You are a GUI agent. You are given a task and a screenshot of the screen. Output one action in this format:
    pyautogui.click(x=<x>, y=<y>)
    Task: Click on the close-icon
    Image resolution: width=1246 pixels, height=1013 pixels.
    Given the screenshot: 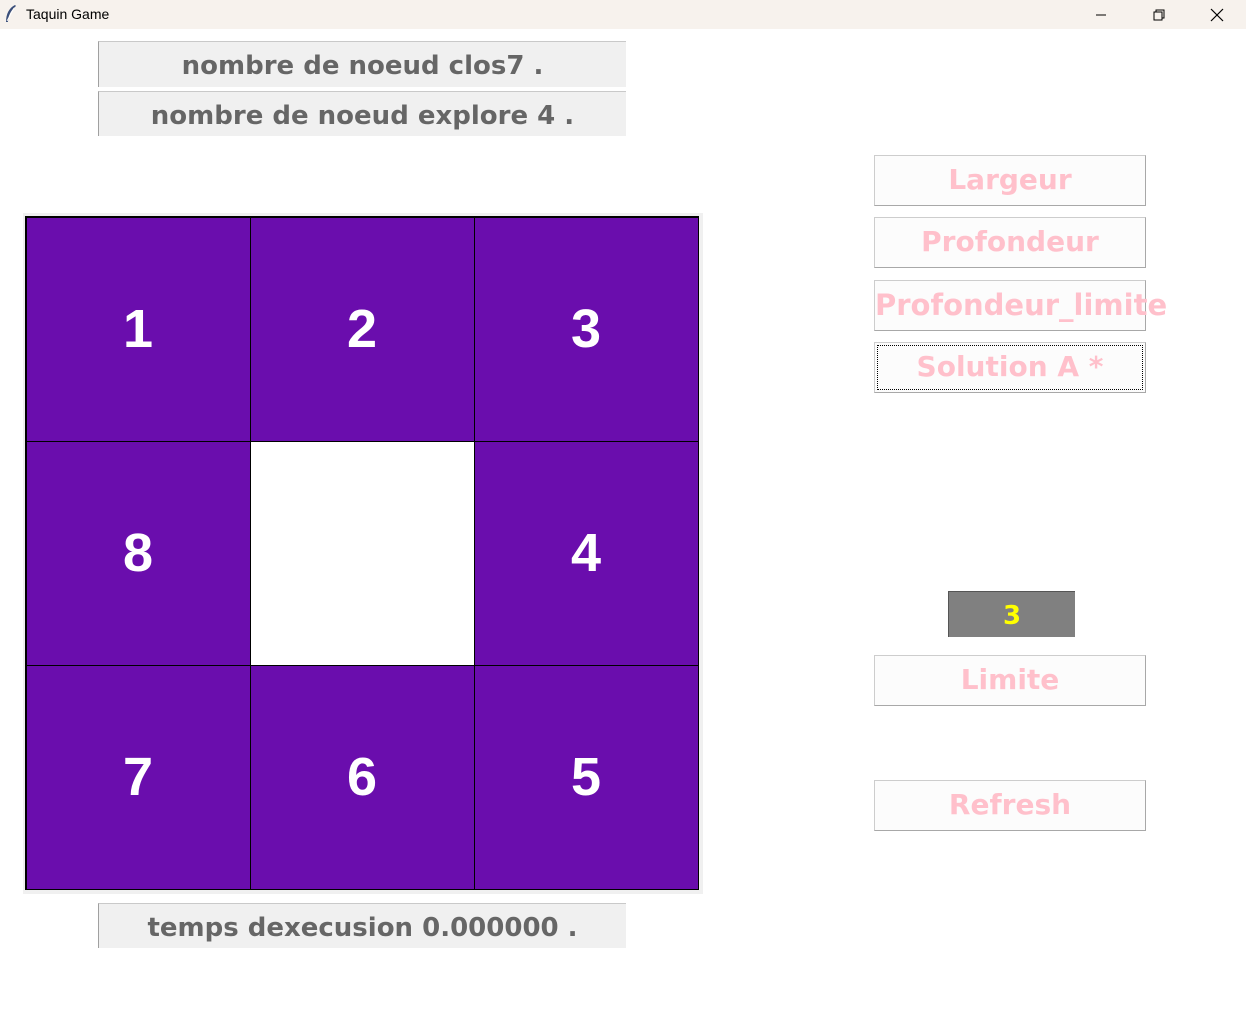 What is the action you would take?
    pyautogui.click(x=1217, y=15)
    